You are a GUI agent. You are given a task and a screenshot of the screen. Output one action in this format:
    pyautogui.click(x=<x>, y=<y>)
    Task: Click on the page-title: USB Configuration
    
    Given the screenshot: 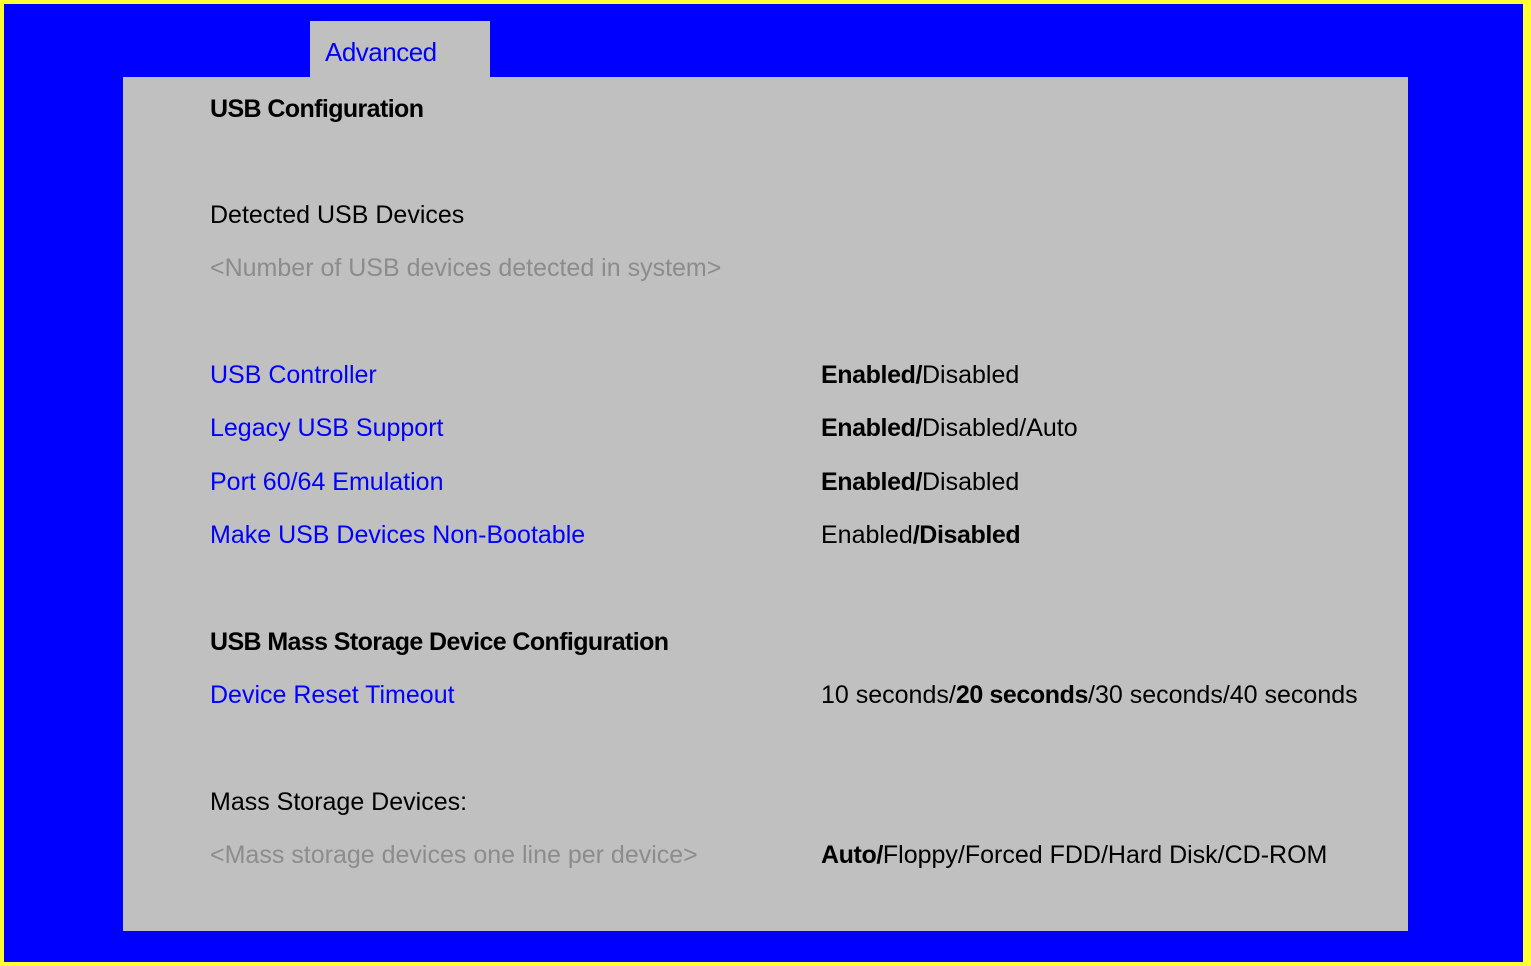 What is the action you would take?
    pyautogui.click(x=317, y=109)
    